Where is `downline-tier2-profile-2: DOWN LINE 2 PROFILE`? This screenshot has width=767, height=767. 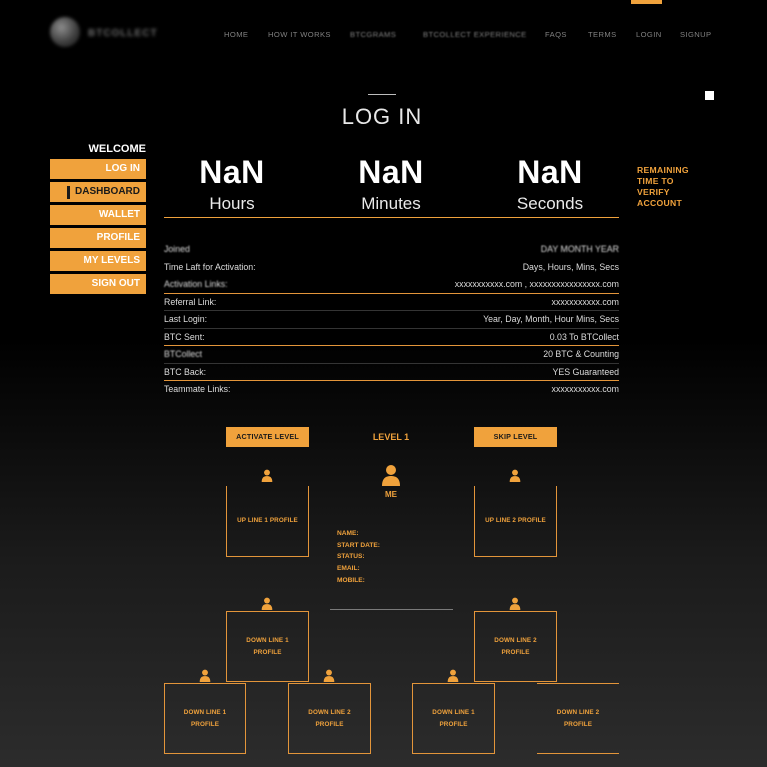
downline-tier2-profile-2: DOWN LINE 2 PROFILE is located at coordinates (329, 718).